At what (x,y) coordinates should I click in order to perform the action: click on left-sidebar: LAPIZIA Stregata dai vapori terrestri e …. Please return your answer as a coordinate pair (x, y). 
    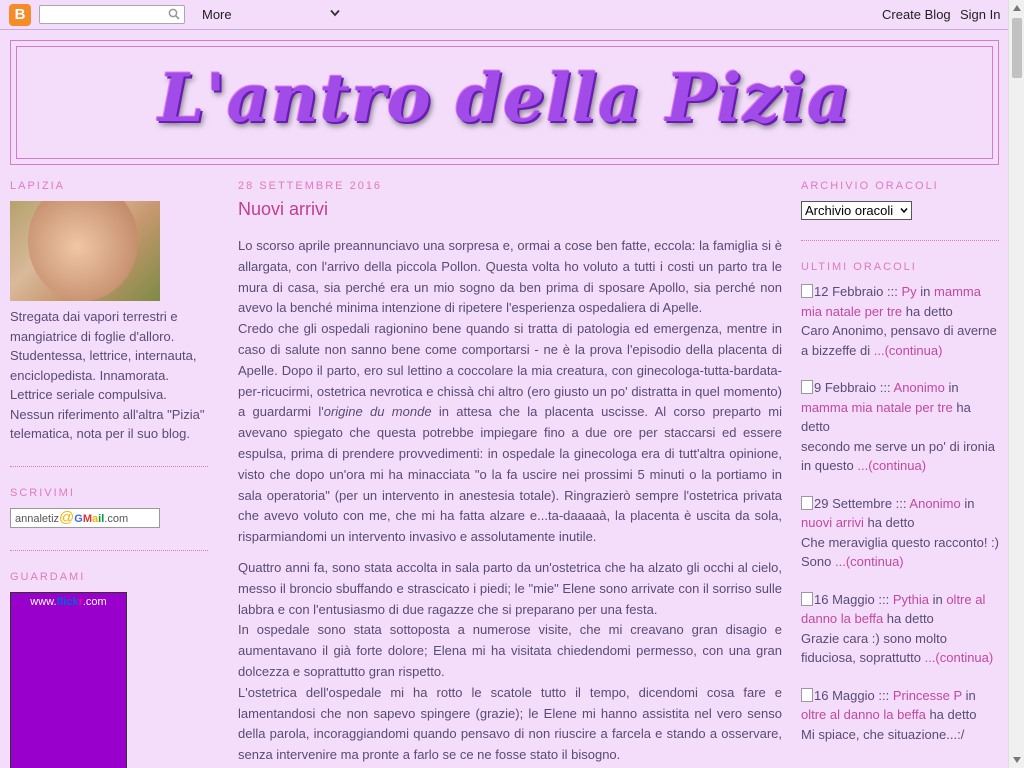
    Looking at the image, I should click on (109, 474).